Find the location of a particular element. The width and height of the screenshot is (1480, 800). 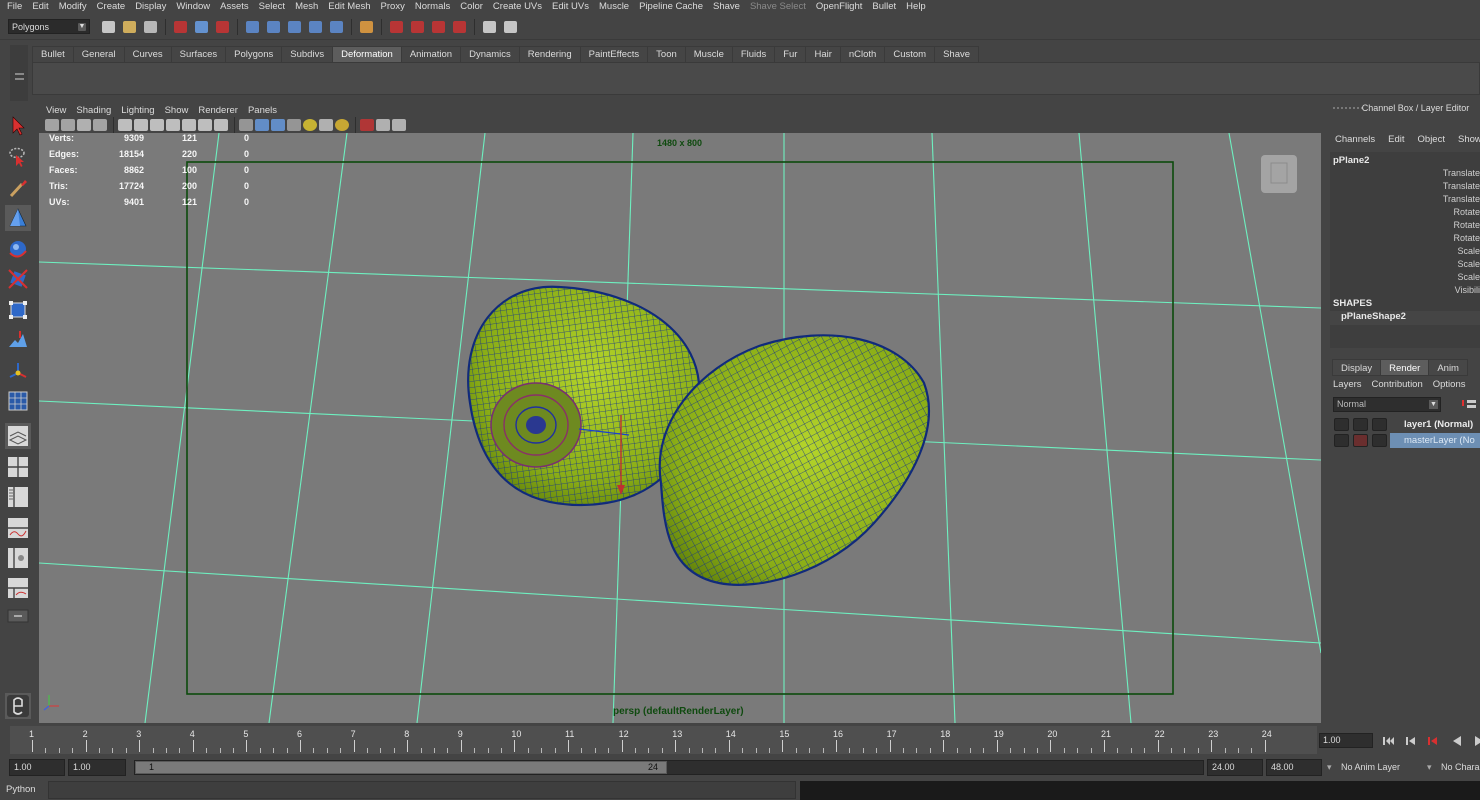

shadows-icon is located at coordinates (326, 125).